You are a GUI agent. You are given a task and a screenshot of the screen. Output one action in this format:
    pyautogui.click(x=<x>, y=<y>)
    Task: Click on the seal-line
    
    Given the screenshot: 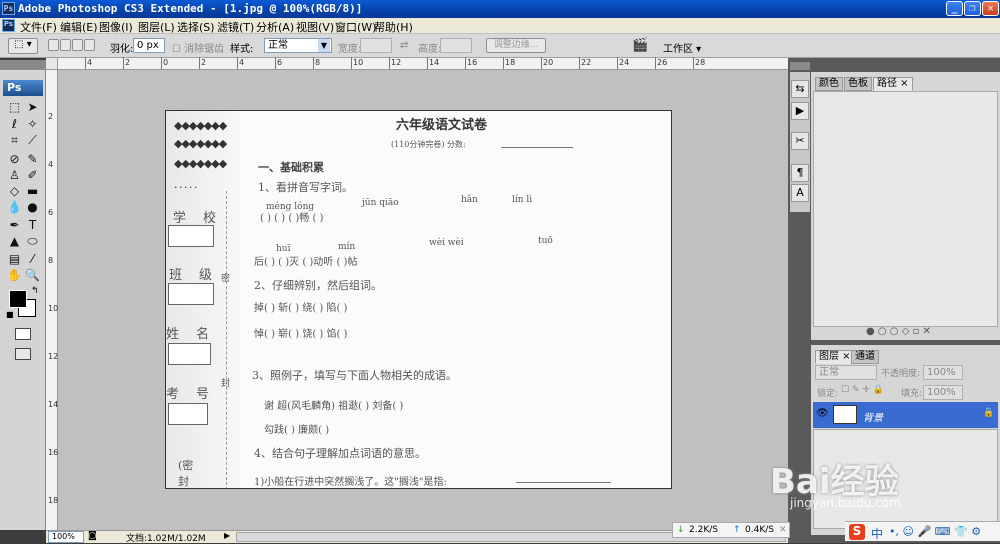 What is the action you would take?
    pyautogui.click(x=226, y=339)
    